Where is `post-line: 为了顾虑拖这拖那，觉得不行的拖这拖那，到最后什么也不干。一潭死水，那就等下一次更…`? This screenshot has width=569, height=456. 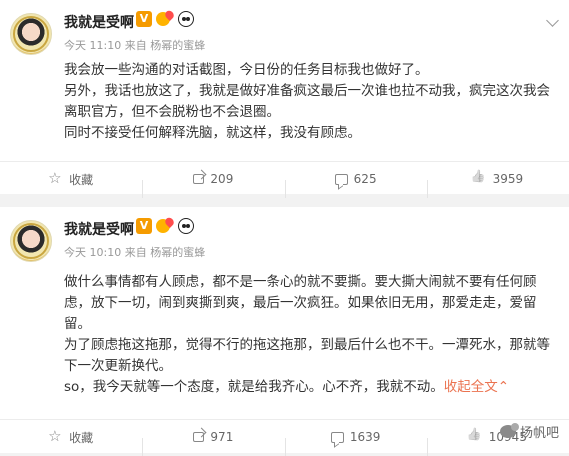
post-line: 为了顾虑拖这拖那，觉得不行的拖这拖那，到最后什么也不干。一潭死水，那就等下一次更… is located at coordinates (307, 355).